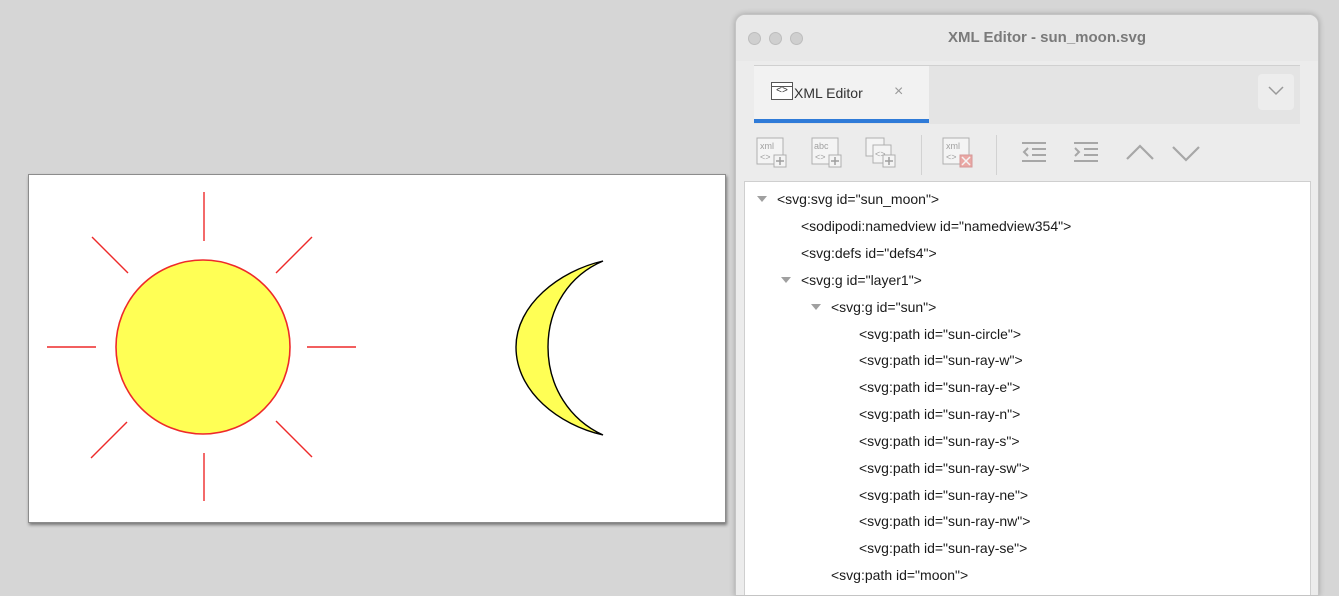 This screenshot has width=1339, height=596. I want to click on new-element-node-icon: xml <>, so click(771, 152).